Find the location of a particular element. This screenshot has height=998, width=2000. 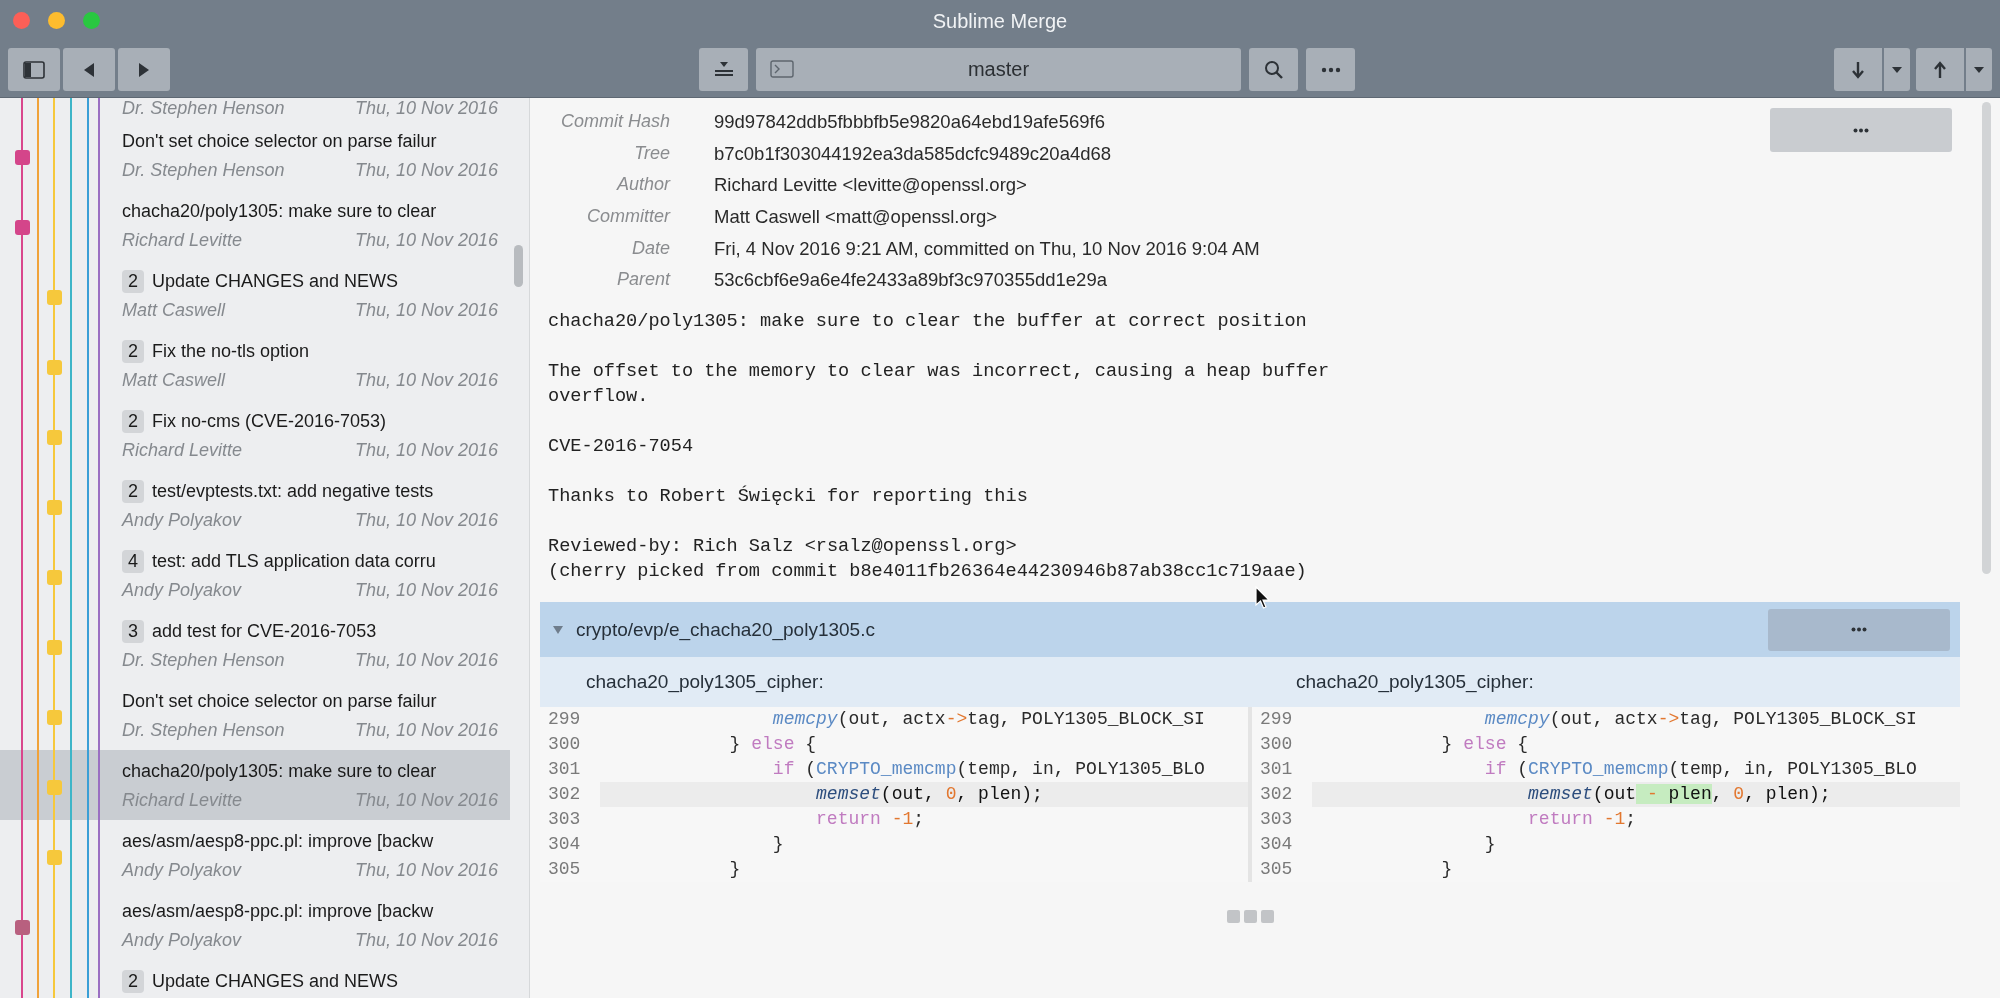

terminal-icon is located at coordinates (782, 69).